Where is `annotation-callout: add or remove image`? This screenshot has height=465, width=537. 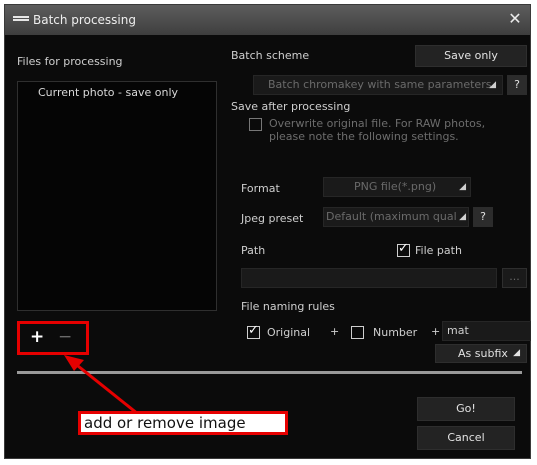
annotation-callout: add or remove image is located at coordinates (183, 423).